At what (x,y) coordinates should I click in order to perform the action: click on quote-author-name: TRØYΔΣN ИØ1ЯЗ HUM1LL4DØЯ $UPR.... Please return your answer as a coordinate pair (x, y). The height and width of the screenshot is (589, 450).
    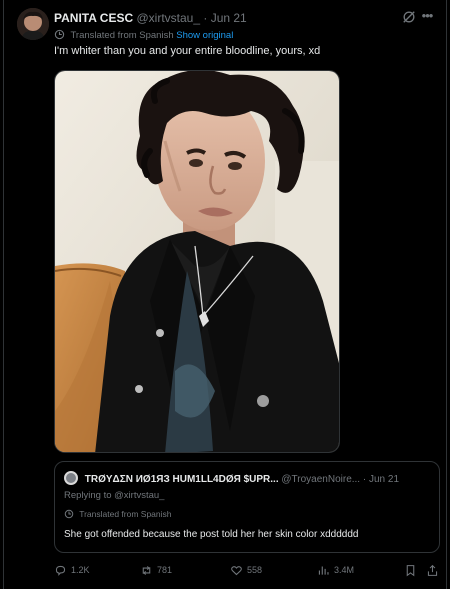
    Looking at the image, I should click on (181, 479).